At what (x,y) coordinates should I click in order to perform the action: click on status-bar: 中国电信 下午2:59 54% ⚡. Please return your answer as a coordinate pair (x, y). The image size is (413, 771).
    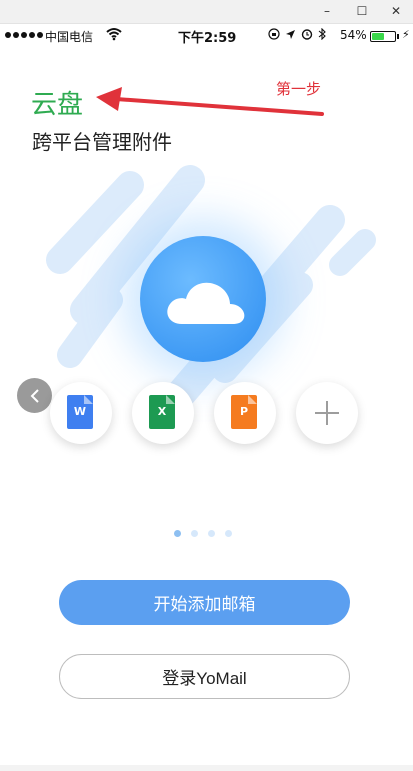
    Looking at the image, I should click on (206, 36).